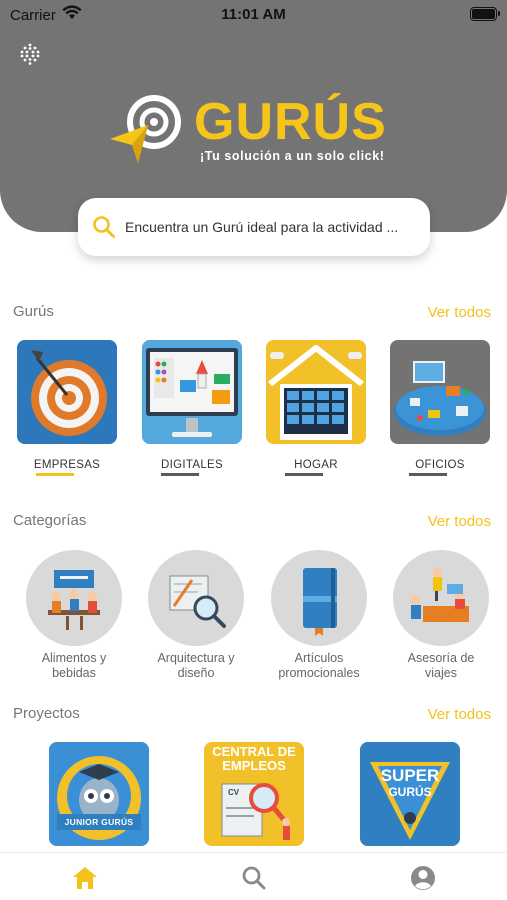 This screenshot has height=900, width=507. I want to click on category-alimentos-y-bebidas, so click(74, 598).